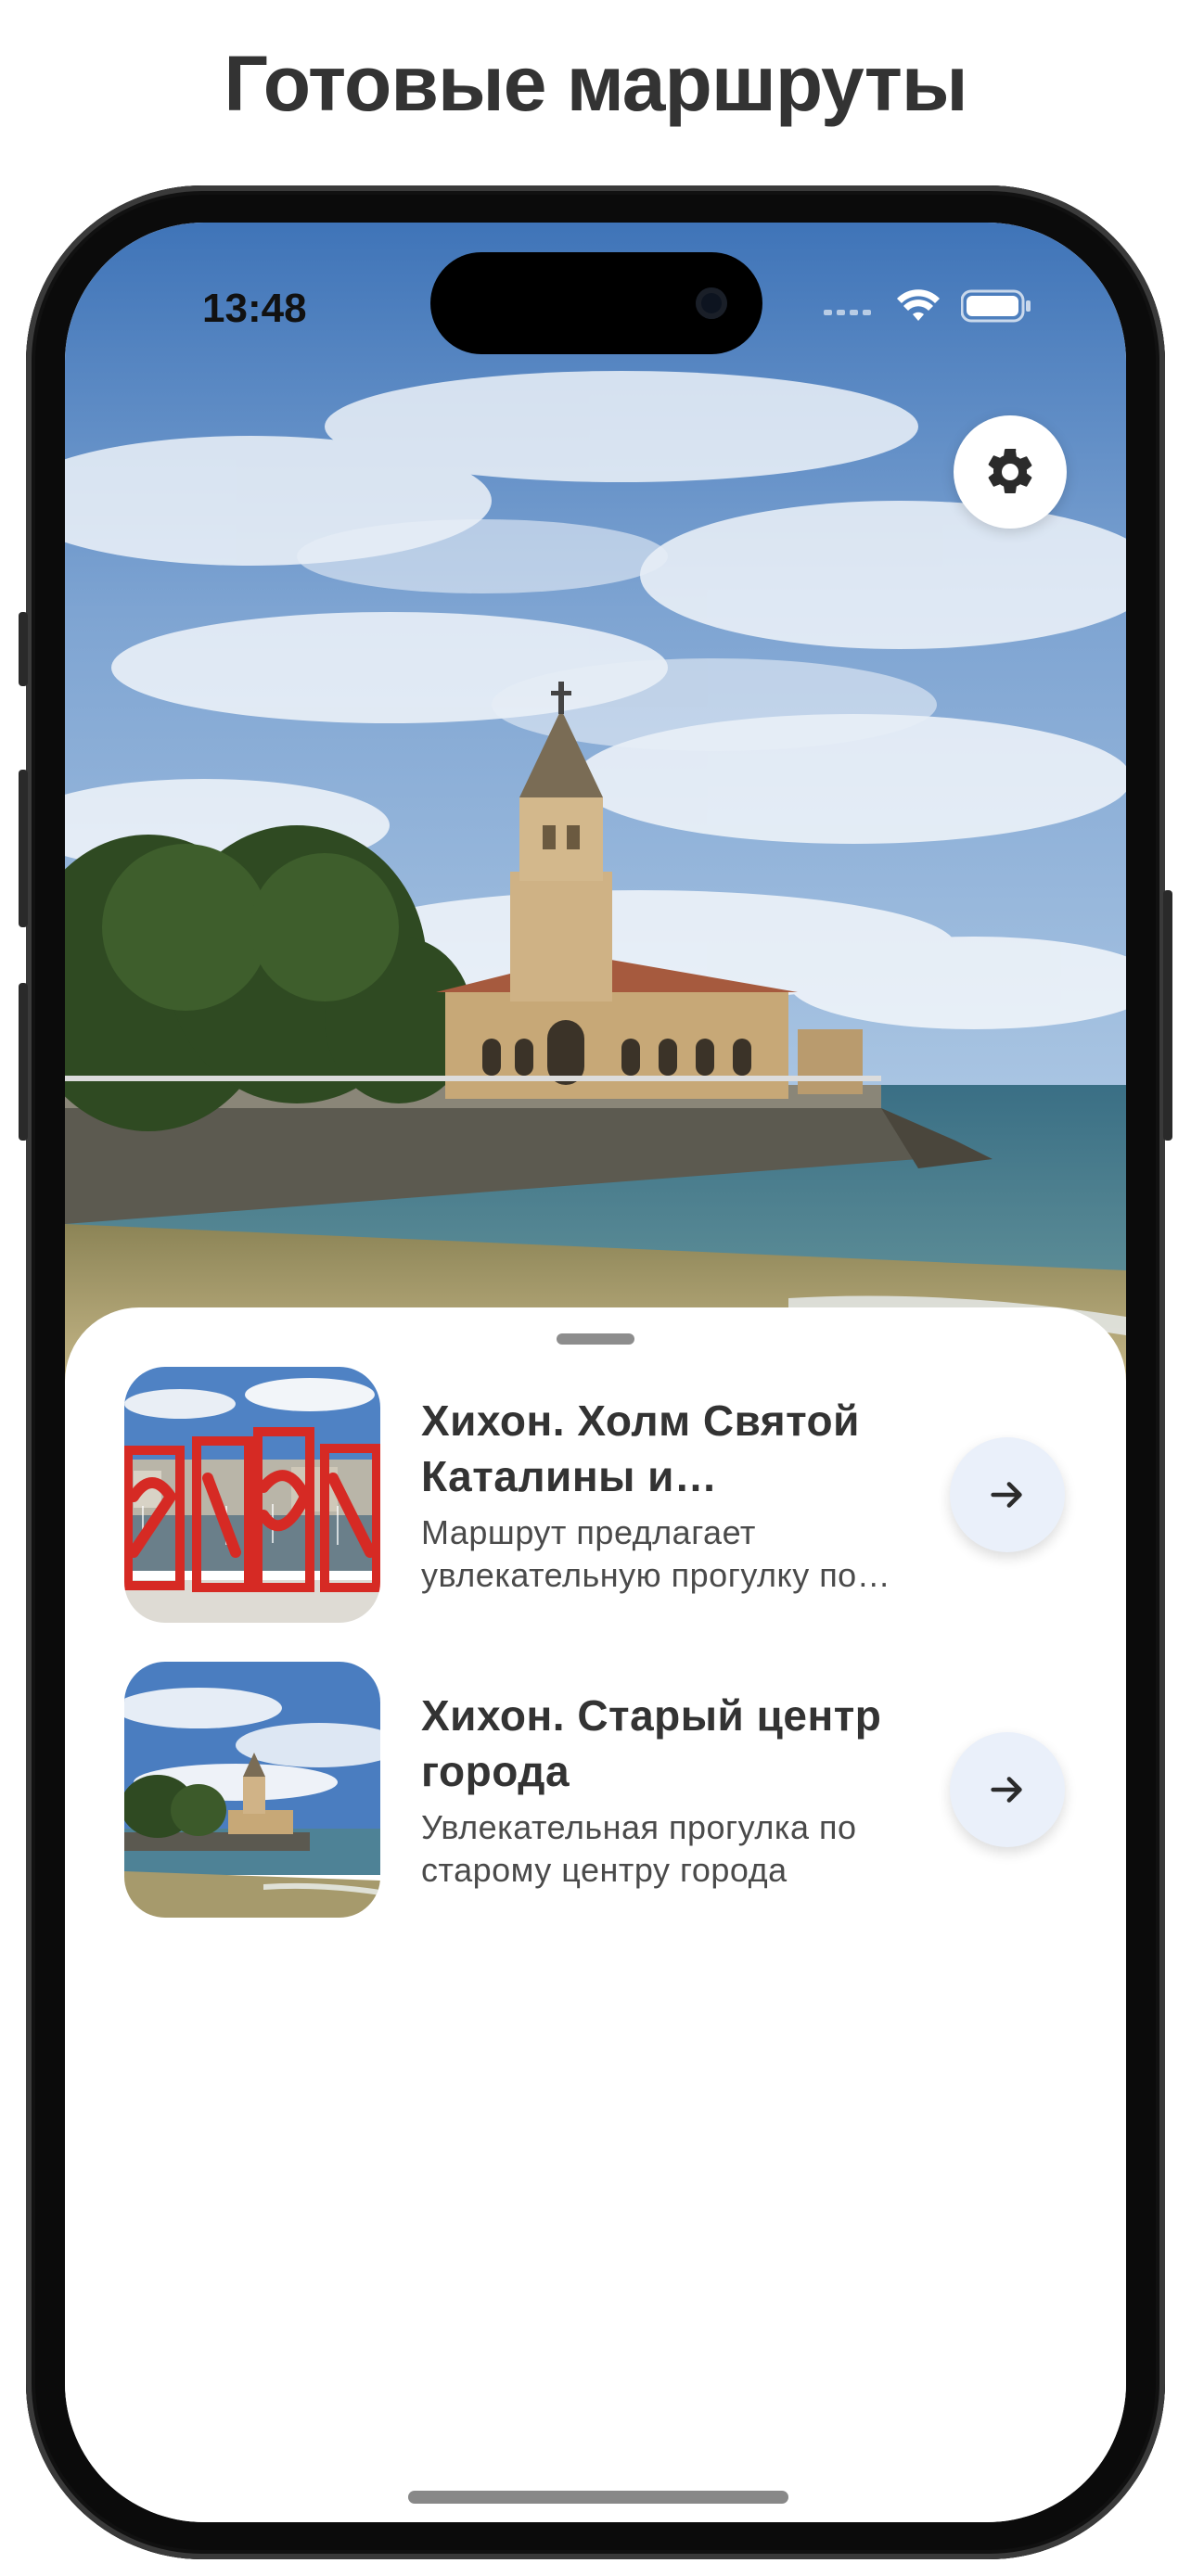 This screenshot has width=1191, height=2576. Describe the element at coordinates (595, 1339) in the screenshot. I see `sheet-grabber` at that location.